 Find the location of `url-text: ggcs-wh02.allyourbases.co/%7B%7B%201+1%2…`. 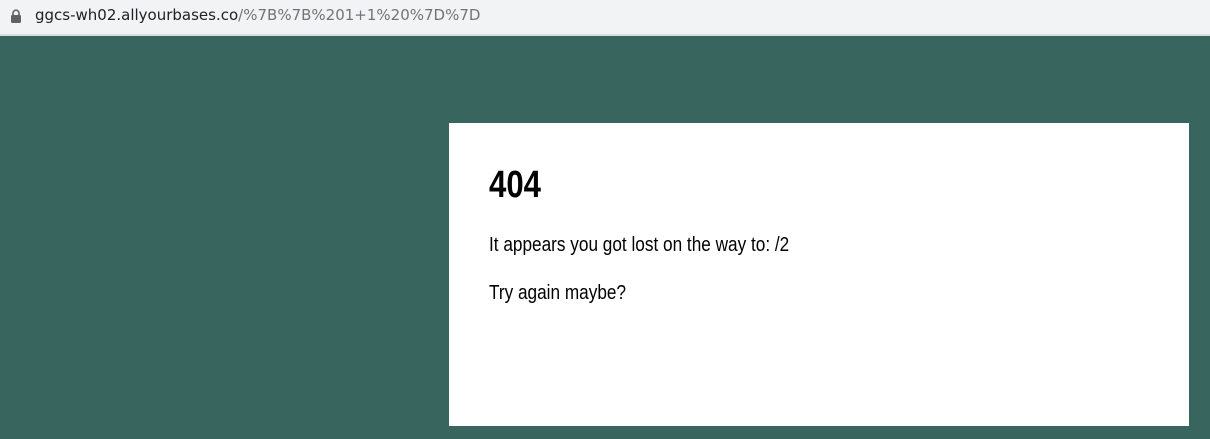

url-text: ggcs-wh02.allyourbases.co/%7B%7B%201+1%2… is located at coordinates (257, 15).